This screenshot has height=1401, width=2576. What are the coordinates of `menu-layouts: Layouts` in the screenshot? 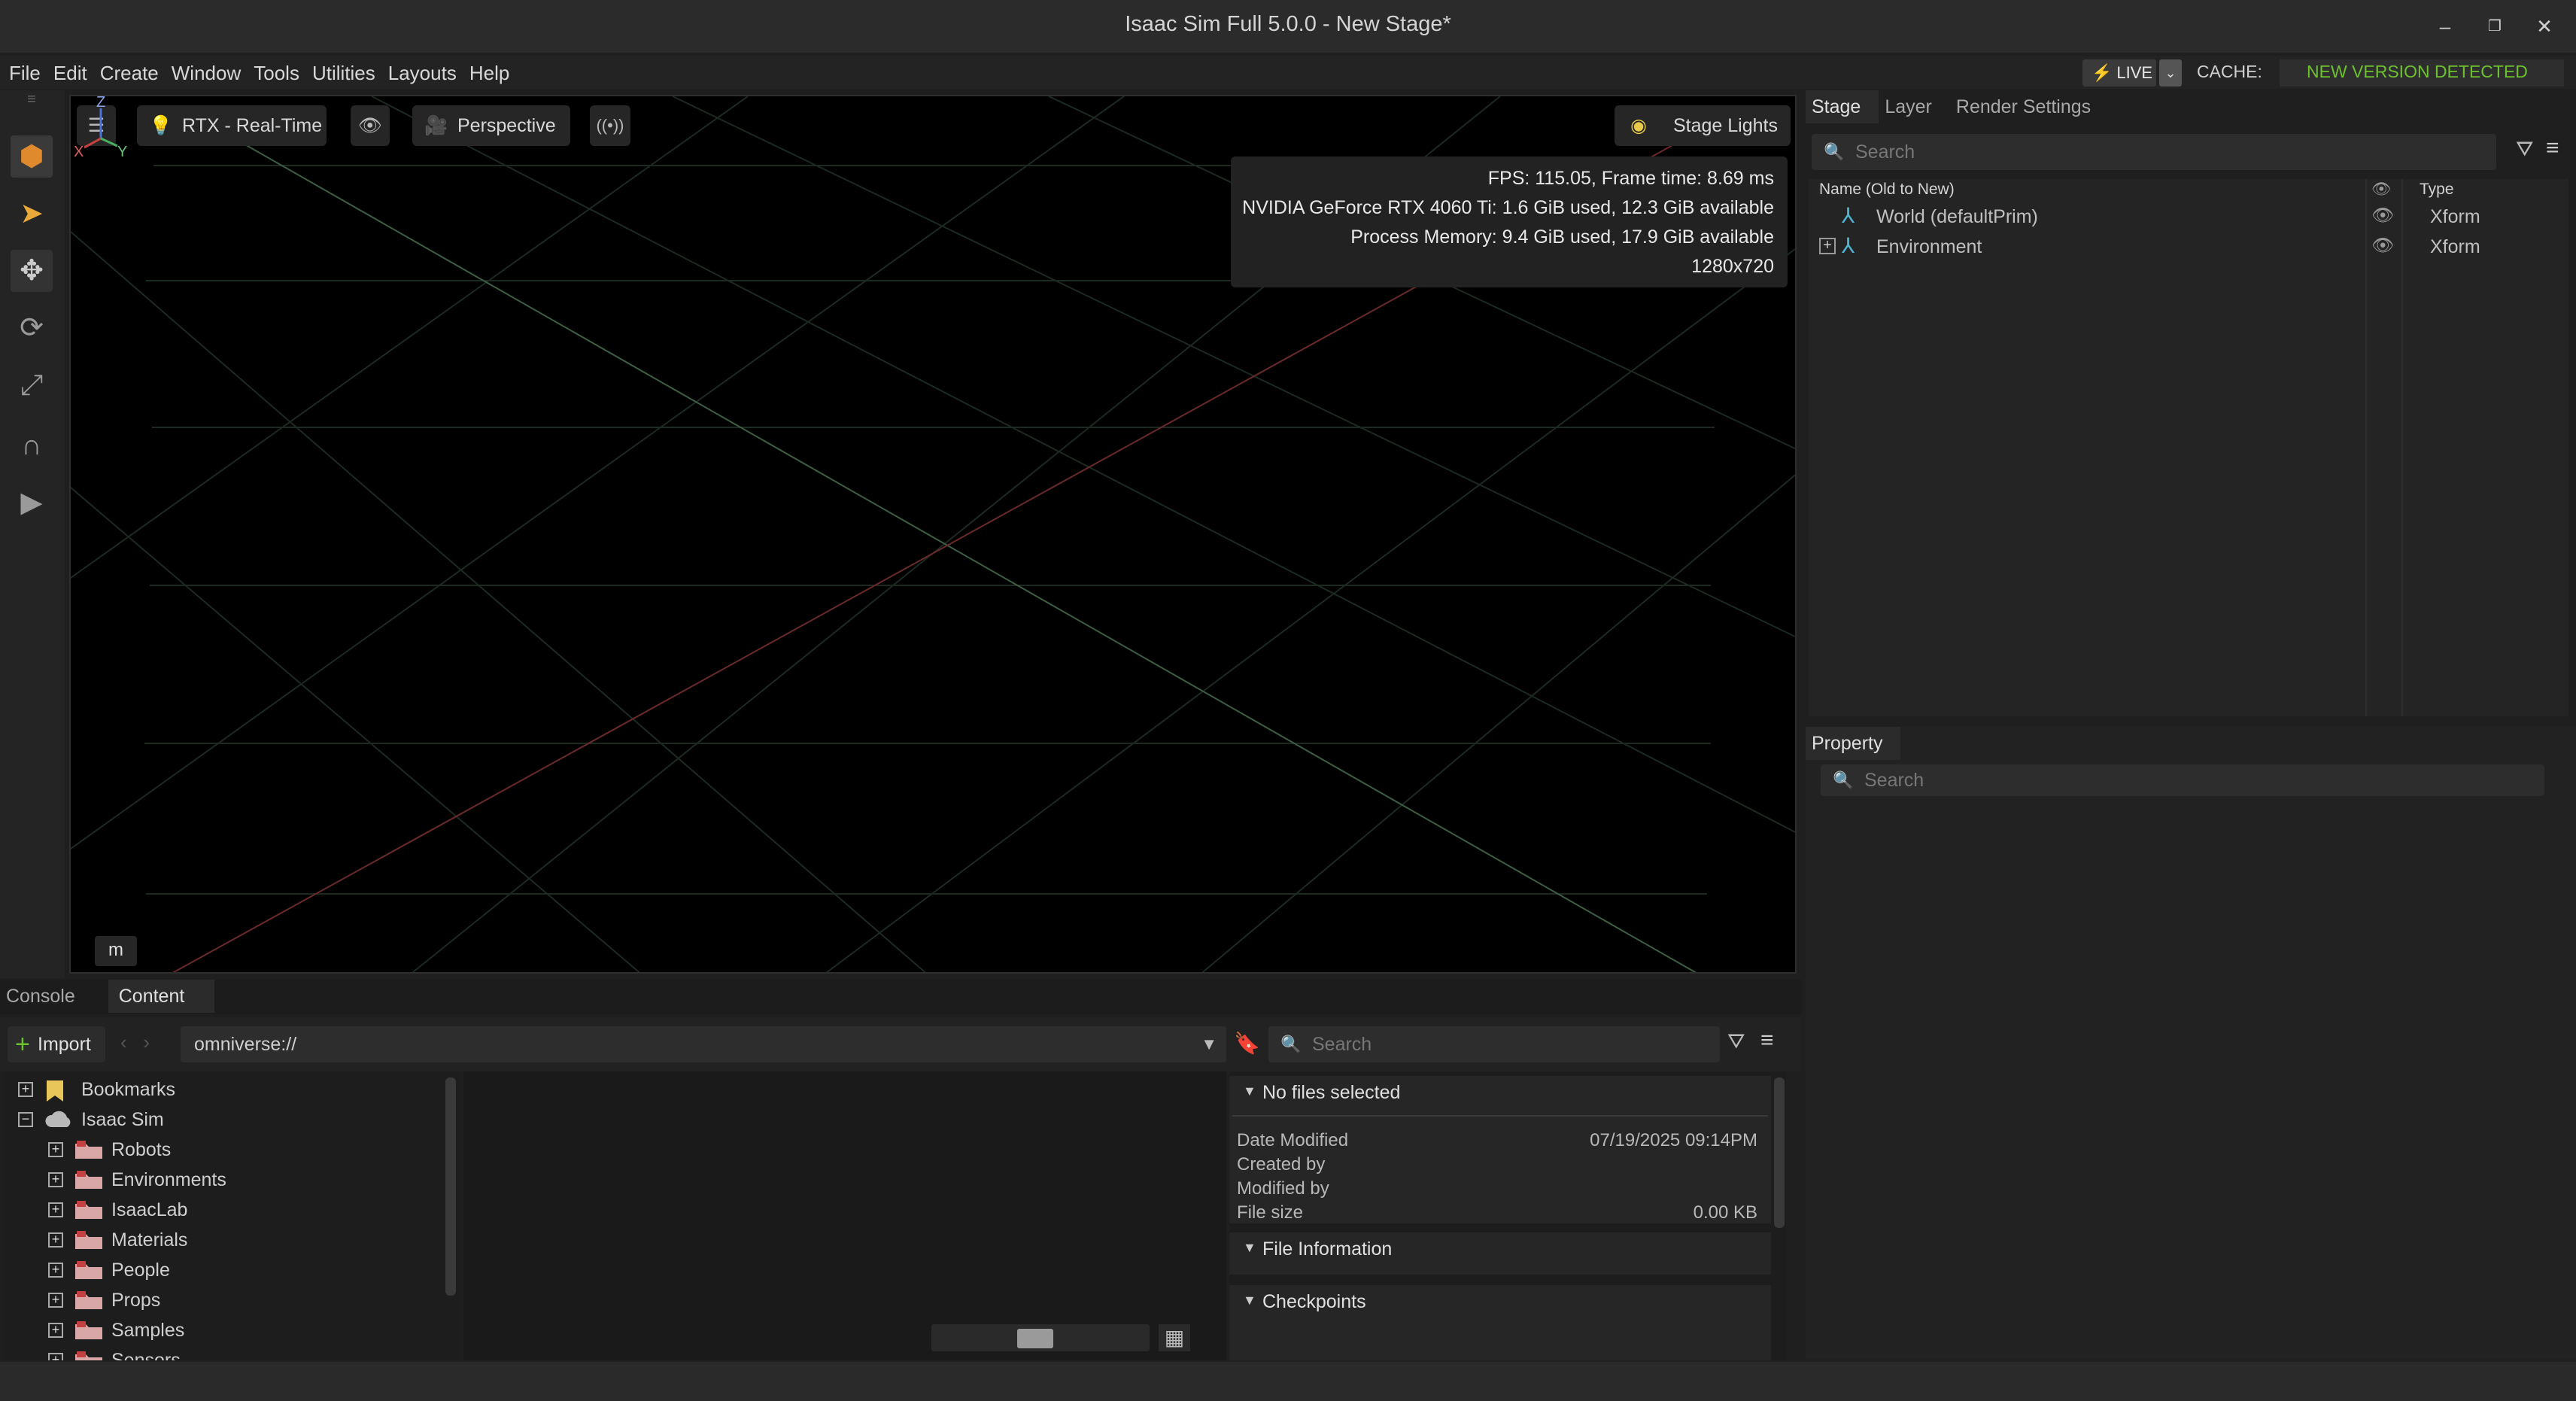 It's located at (422, 73).